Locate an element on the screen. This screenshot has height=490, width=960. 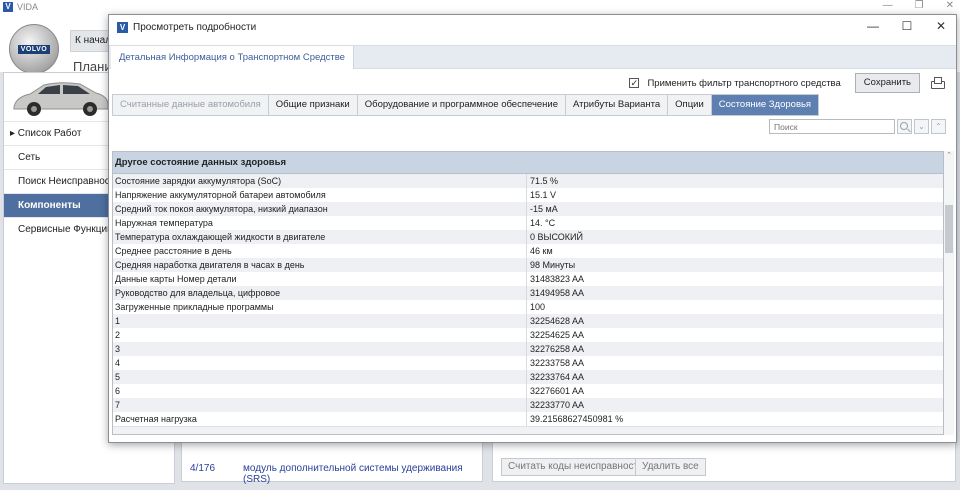
parameter-value-cell: 71.5 % is located at coordinates (544, 181).